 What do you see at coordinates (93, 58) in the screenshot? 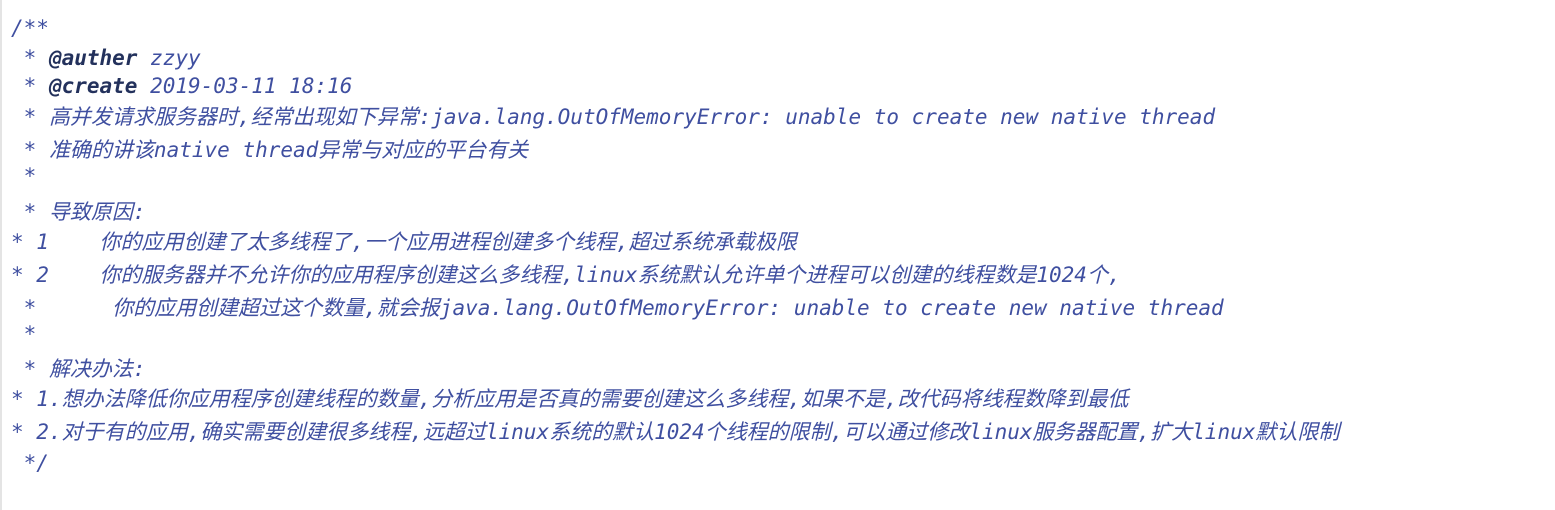
I see `javadoc-tag: @auther` at bounding box center [93, 58].